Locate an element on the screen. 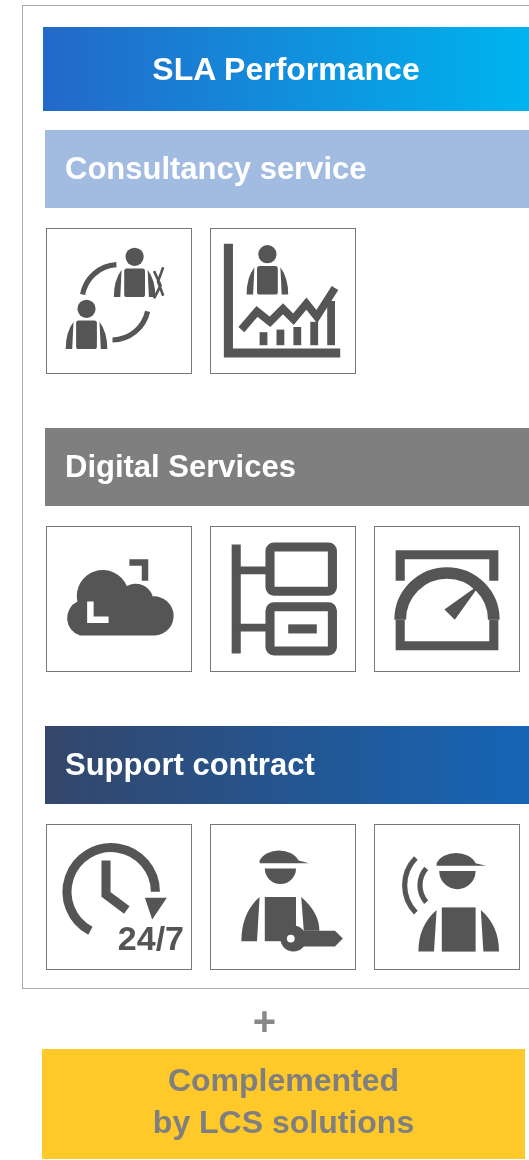 The height and width of the screenshot is (1160, 529). section-header: Consultancy service is located at coordinates (287, 169).